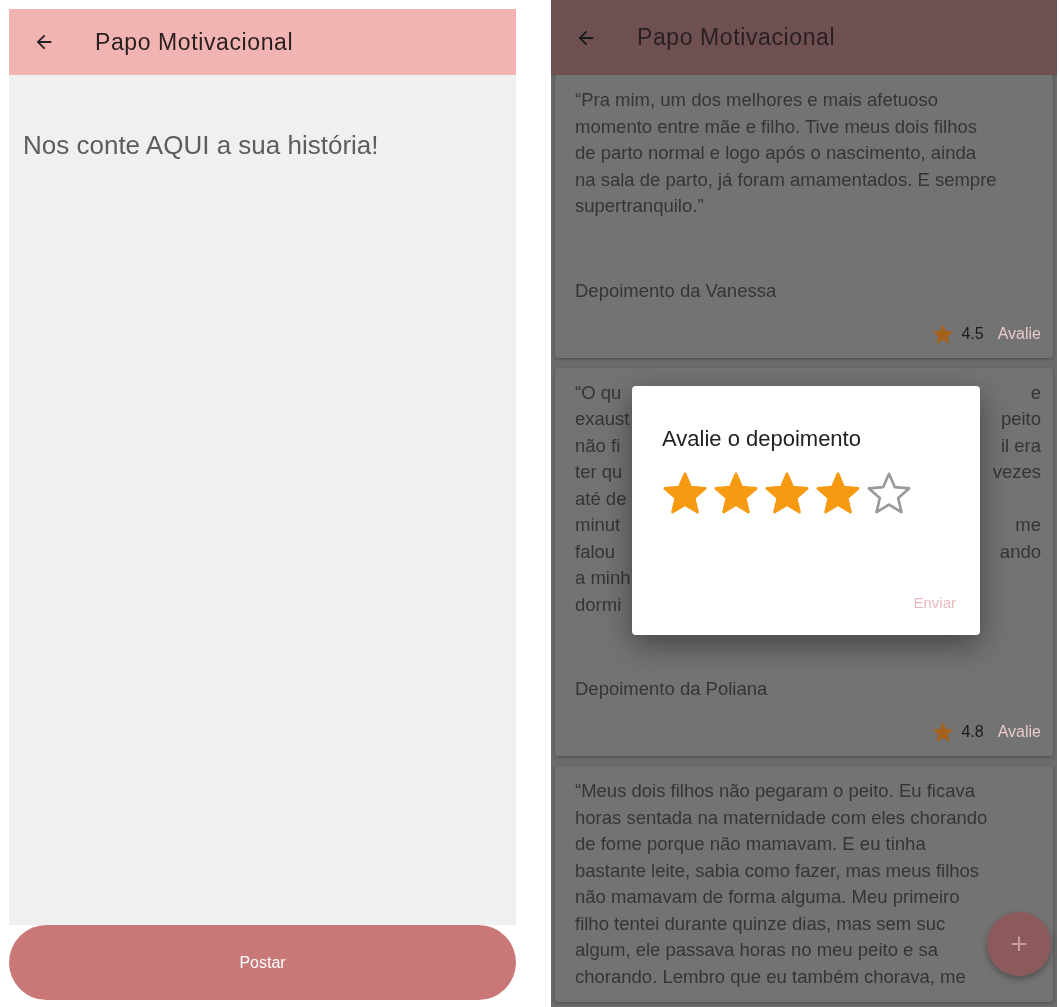  Describe the element at coordinates (757, 950) in the screenshot. I see `quote-line: algum, ele passava horas no meu peito e sa` at that location.